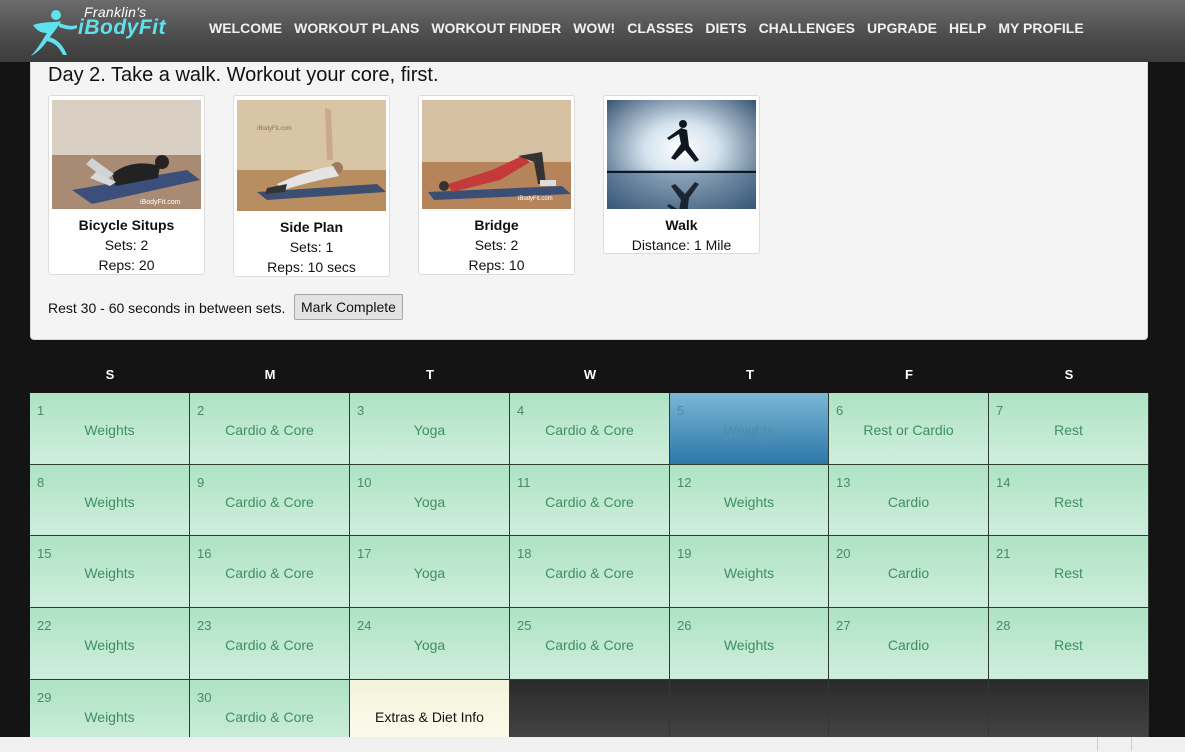 The height and width of the screenshot is (752, 1185). What do you see at coordinates (270, 644) in the screenshot?
I see `calendar-day-23: 23 Cardio & Core` at bounding box center [270, 644].